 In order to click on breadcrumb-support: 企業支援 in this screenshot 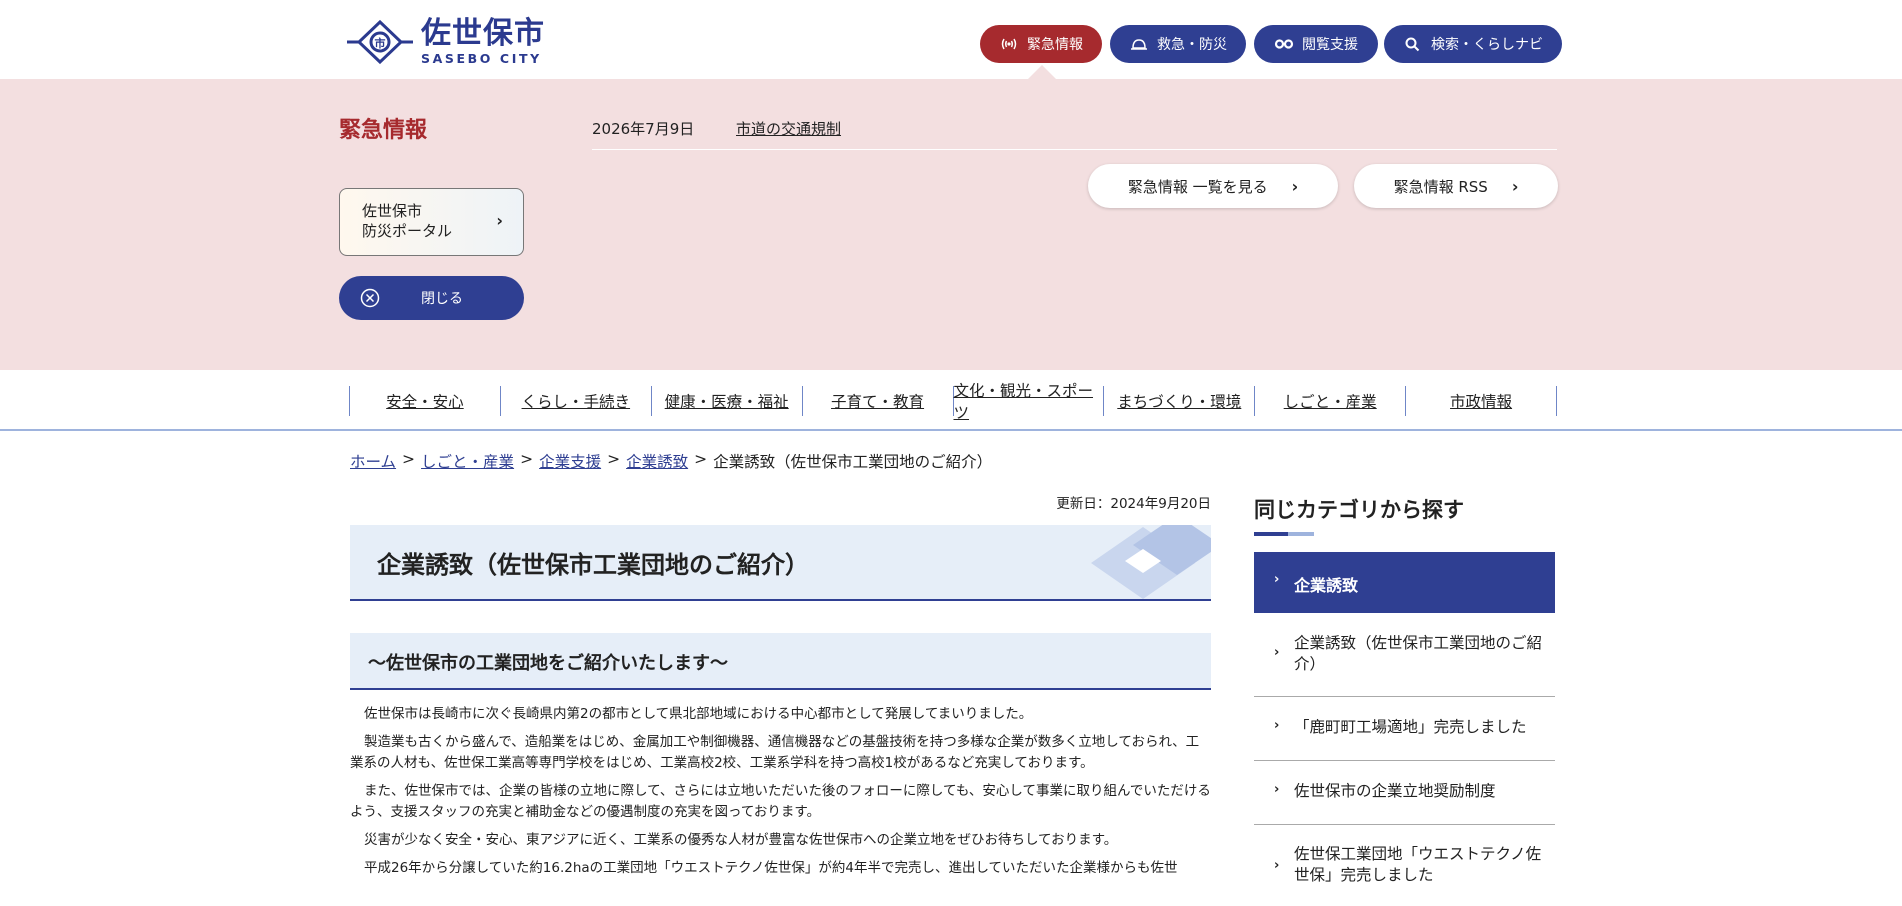, I will do `click(570, 461)`.